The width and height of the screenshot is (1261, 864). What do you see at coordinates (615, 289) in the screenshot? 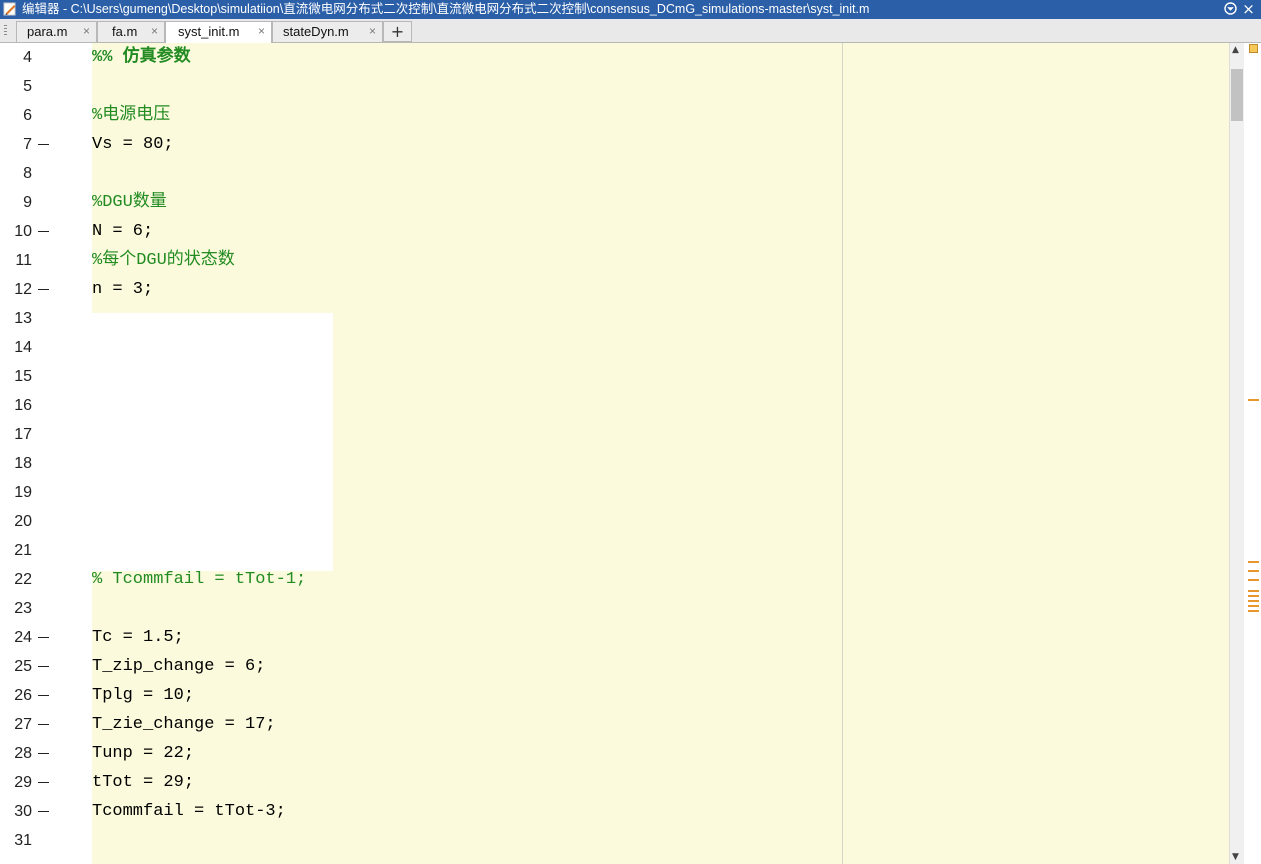
I see `code-line: 12 n = 3;` at bounding box center [615, 289].